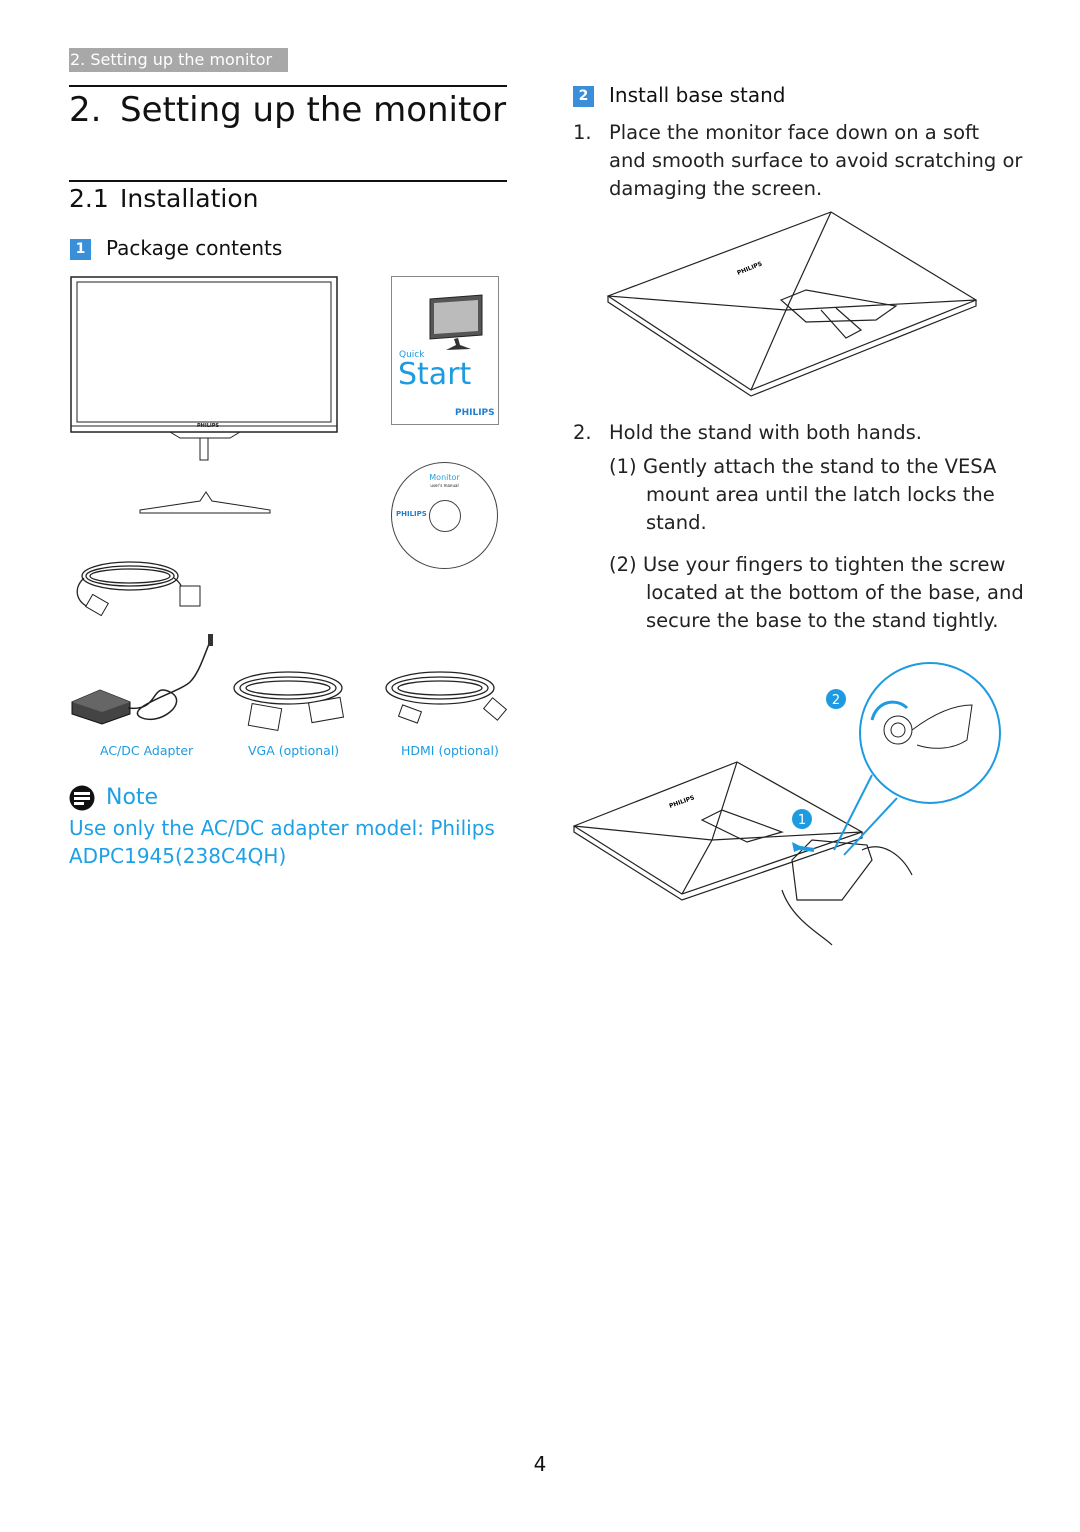 The image size is (1080, 1532). What do you see at coordinates (294, 750) in the screenshot?
I see `caption-vga: VGA (optional)` at bounding box center [294, 750].